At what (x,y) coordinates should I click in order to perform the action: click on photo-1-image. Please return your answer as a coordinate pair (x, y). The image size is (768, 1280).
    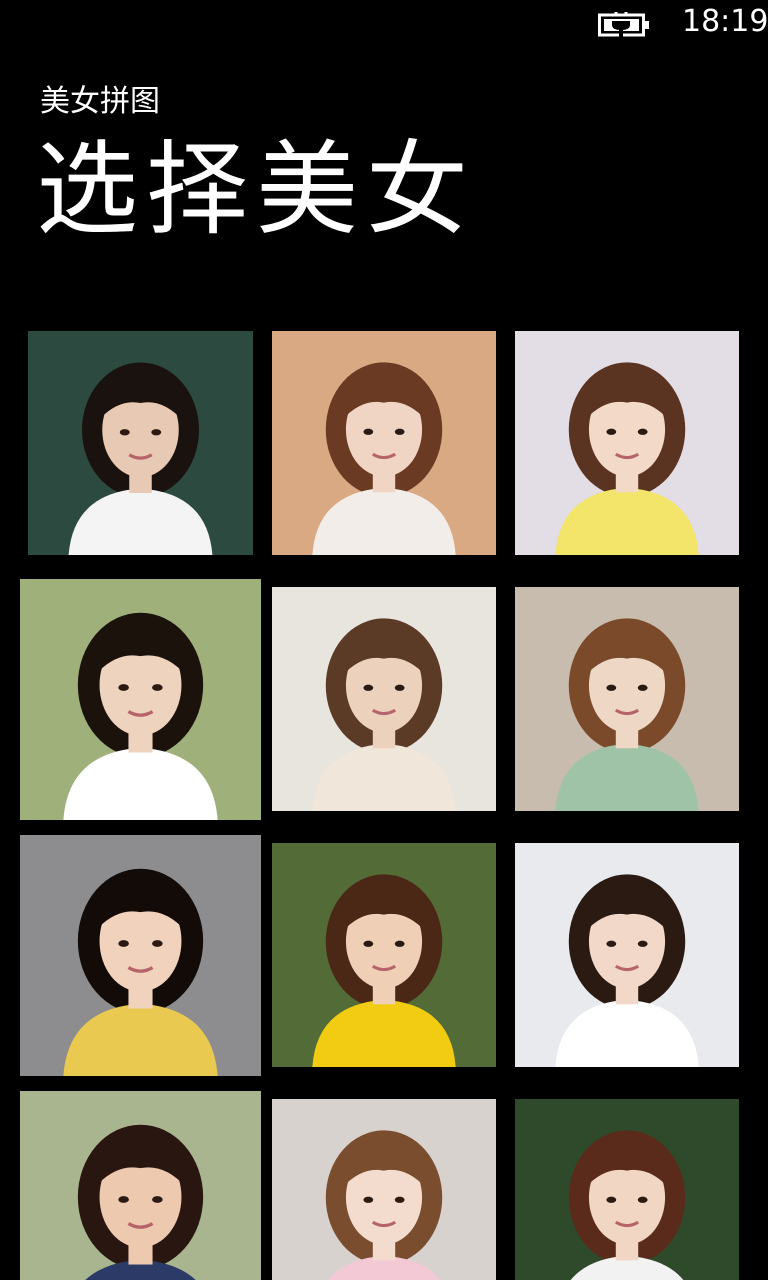
    Looking at the image, I should click on (140, 443).